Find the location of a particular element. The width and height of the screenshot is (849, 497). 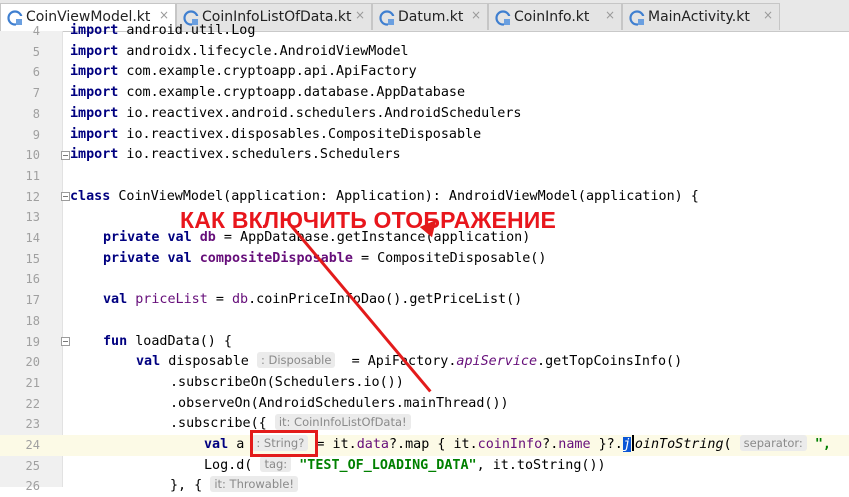

line-number: 5 is located at coordinates (36, 51).